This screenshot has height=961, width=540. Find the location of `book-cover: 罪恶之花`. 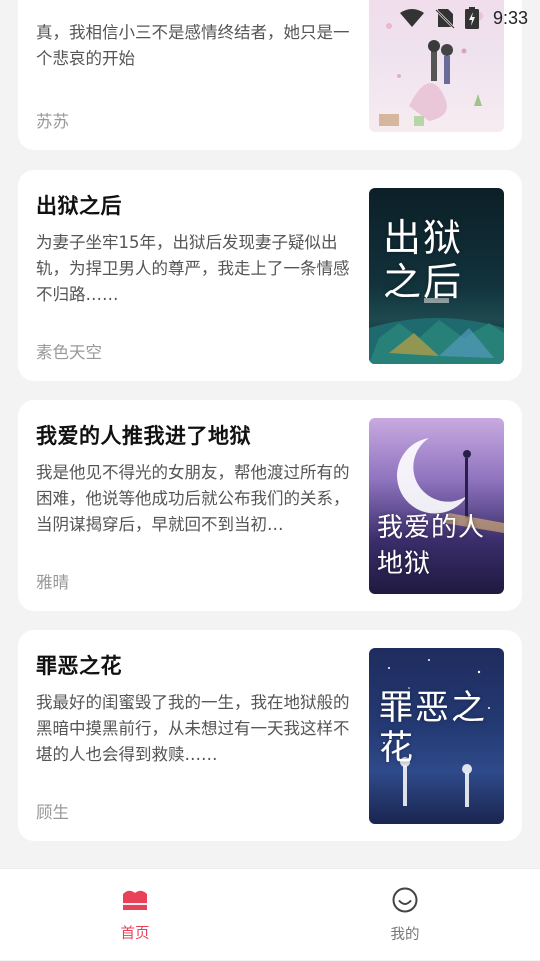

book-cover: 罪恶之花 is located at coordinates (436, 736).